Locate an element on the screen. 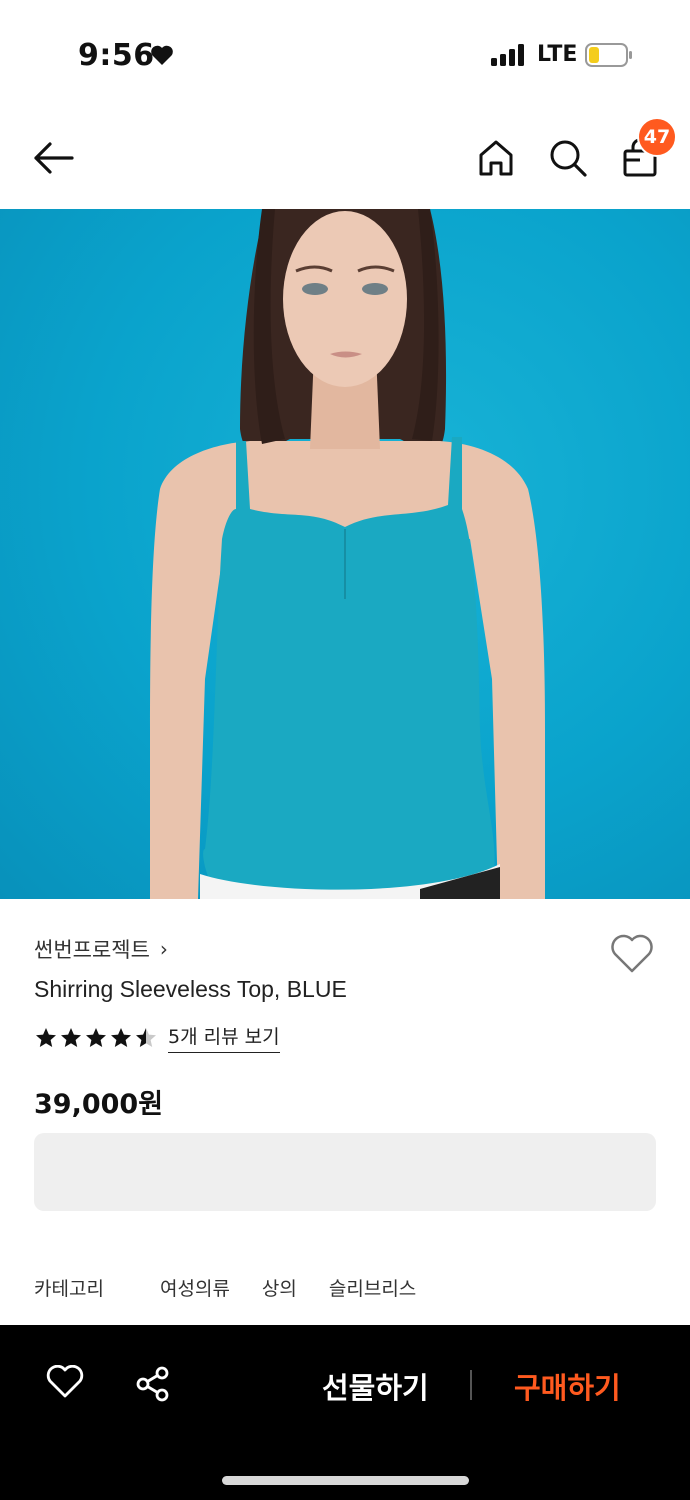  promo-placeholder is located at coordinates (345, 1172).